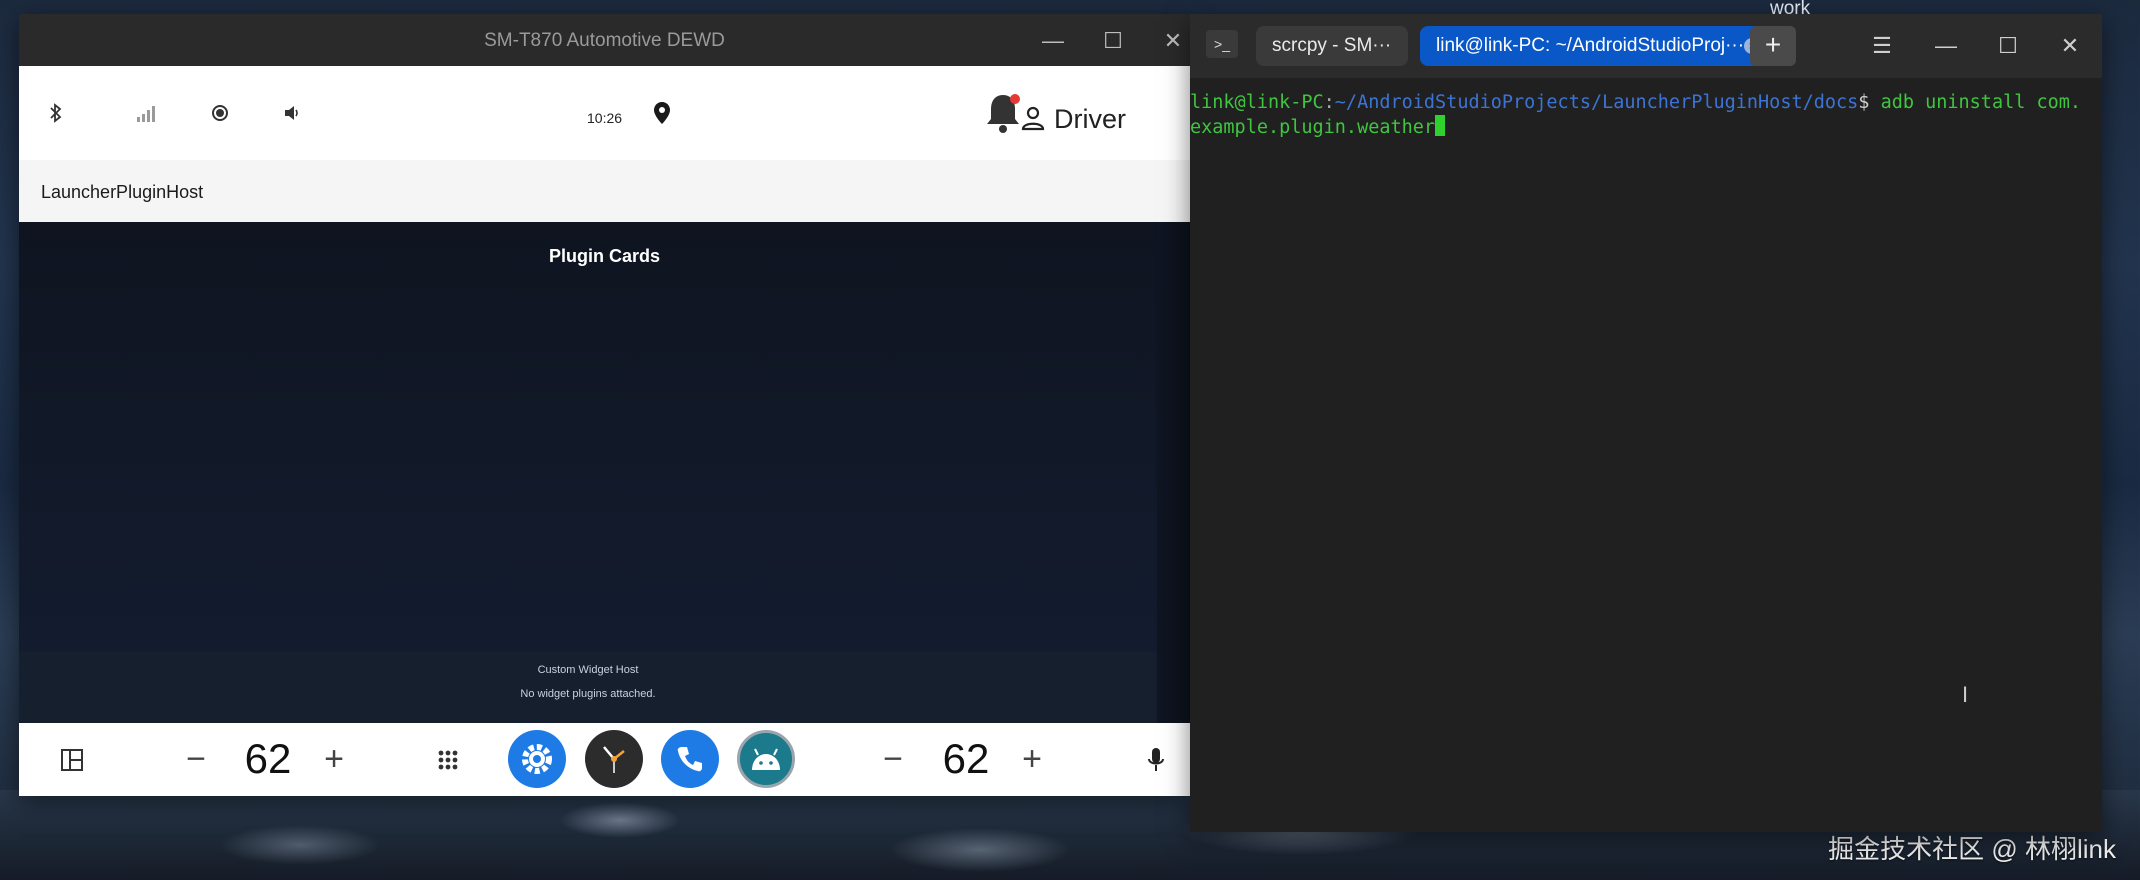  Describe the element at coordinates (588, 670) in the screenshot. I see `widget-host-title: Custom Widget Host` at that location.